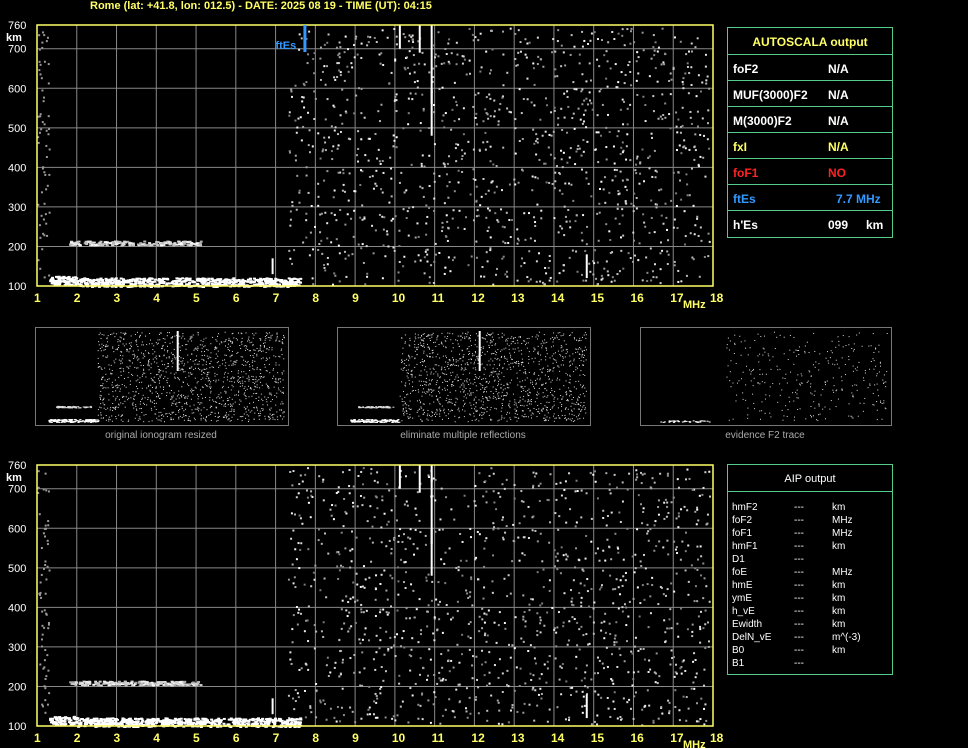 This screenshot has height=748, width=968. Describe the element at coordinates (677, 298) in the screenshot. I see `x-tick-label: 17` at that location.